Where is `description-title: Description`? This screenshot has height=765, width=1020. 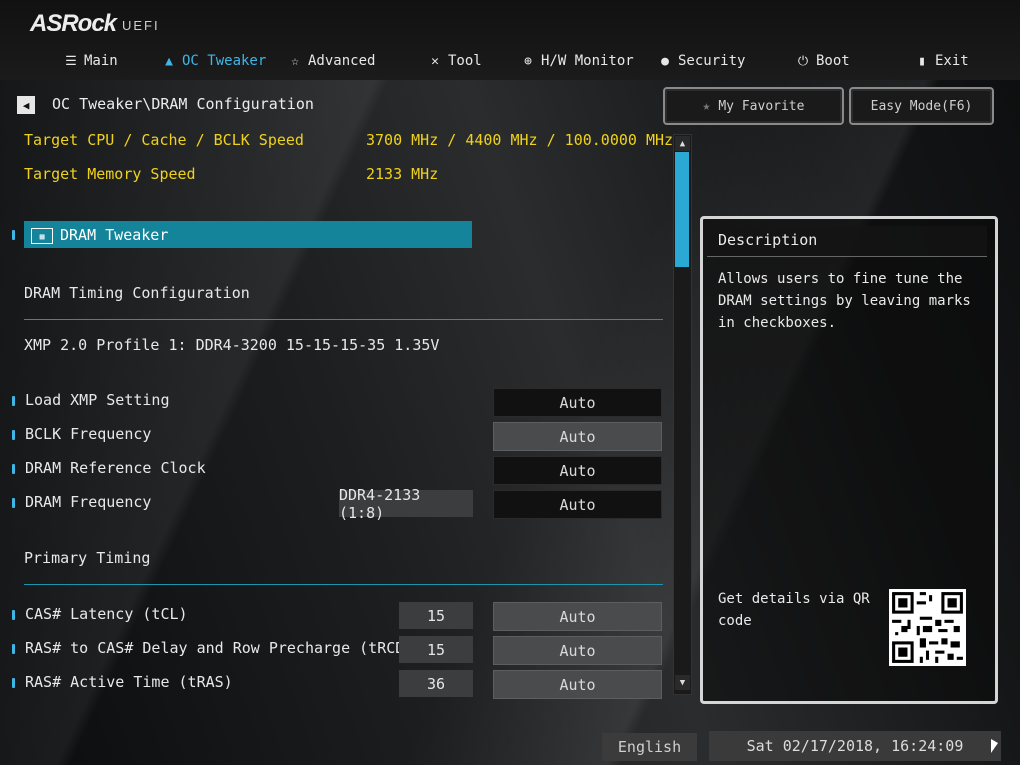 description-title: Description is located at coordinates (768, 240).